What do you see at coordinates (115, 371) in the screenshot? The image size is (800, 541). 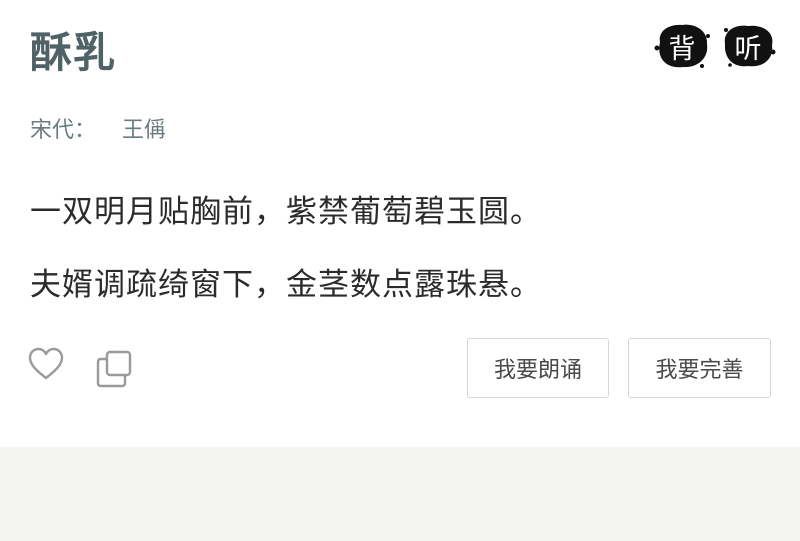 I see `copy-icon` at bounding box center [115, 371].